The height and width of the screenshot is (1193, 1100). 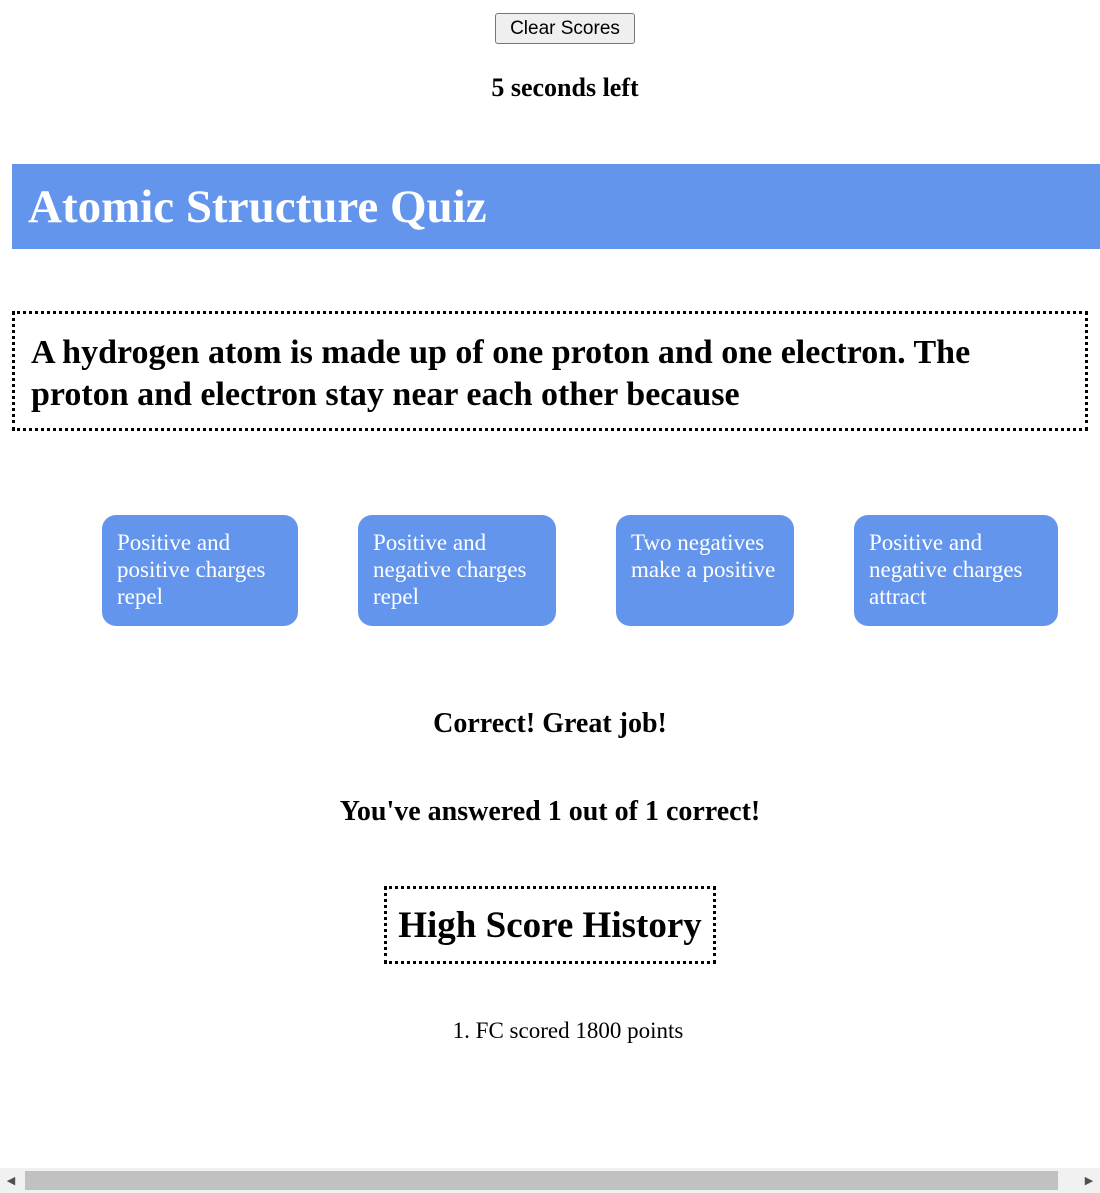 I want to click on high-score-heading-box: High Score History, so click(x=550, y=925).